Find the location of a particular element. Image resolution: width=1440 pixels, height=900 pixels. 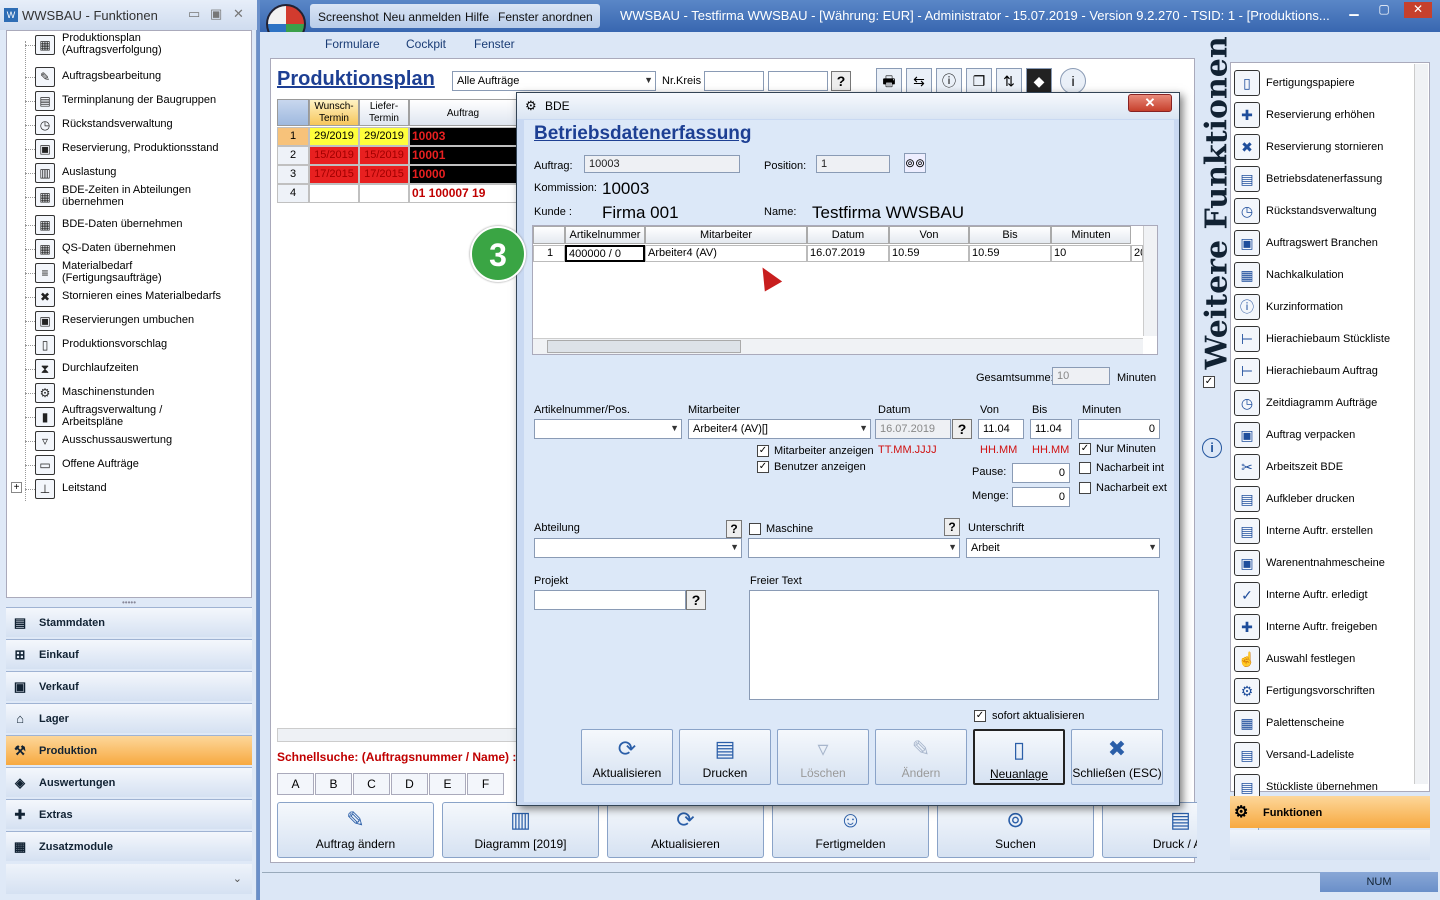

tree-item: ≡ Materialbedarf (Fertigungsaufträge) is located at coordinates (129, 272).